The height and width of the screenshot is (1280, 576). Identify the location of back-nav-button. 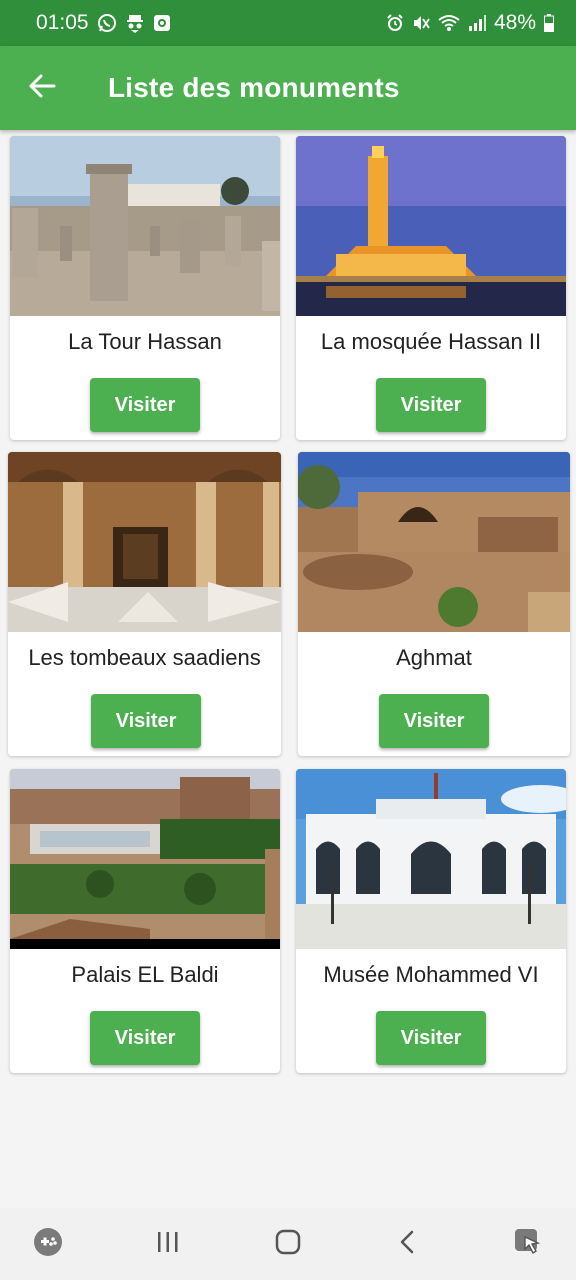
(408, 1244).